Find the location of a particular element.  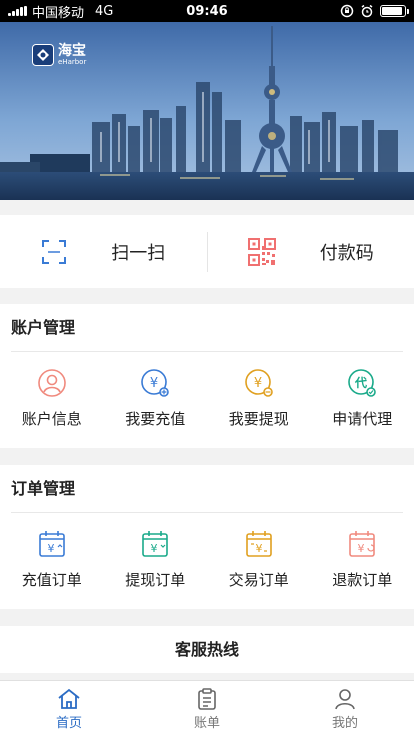

qr-code-icon is located at coordinates (261, 251).